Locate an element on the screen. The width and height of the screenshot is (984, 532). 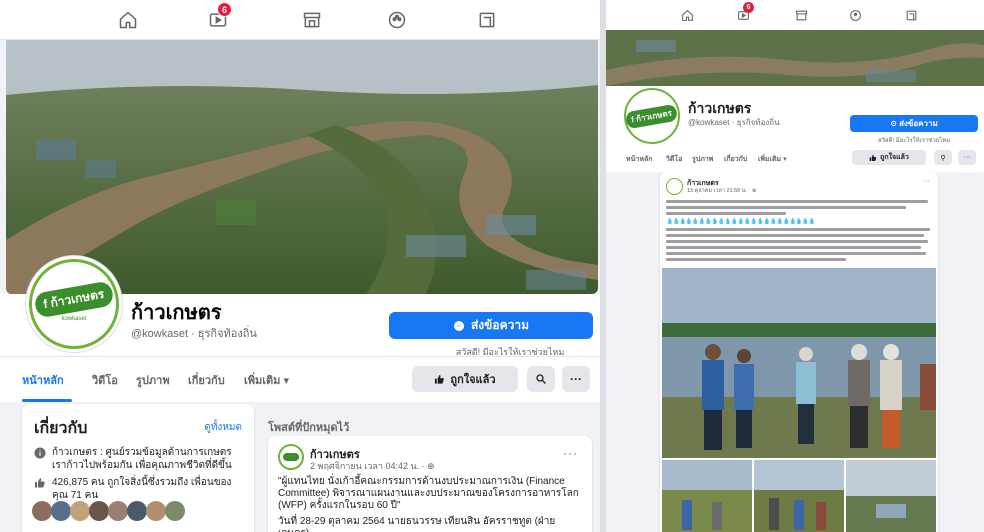
messenger-icon is located at coordinates (458, 325).